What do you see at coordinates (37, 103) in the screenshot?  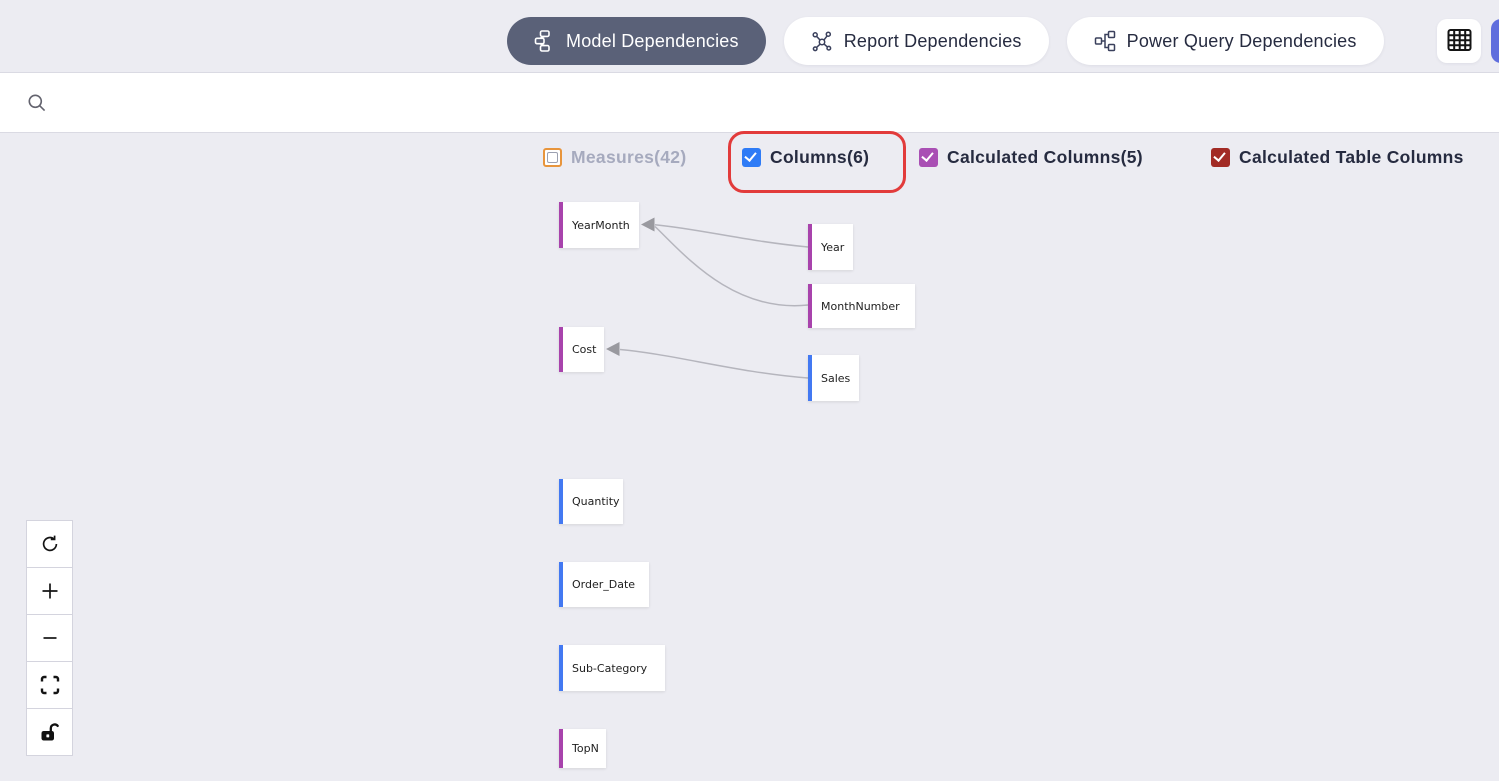 I see `search-icon` at bounding box center [37, 103].